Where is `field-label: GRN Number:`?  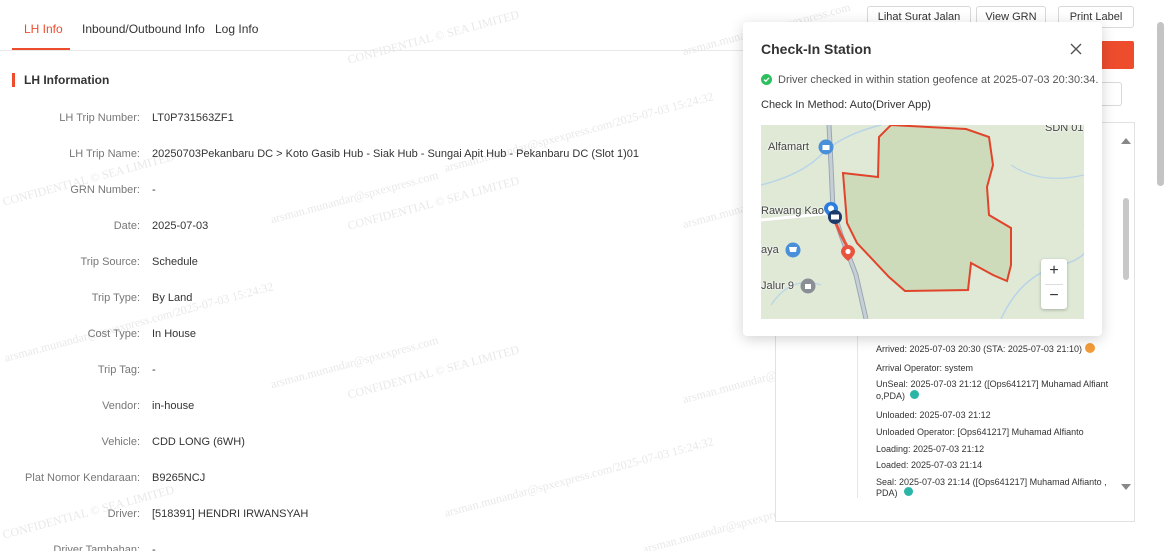 field-label: GRN Number: is located at coordinates (105, 190).